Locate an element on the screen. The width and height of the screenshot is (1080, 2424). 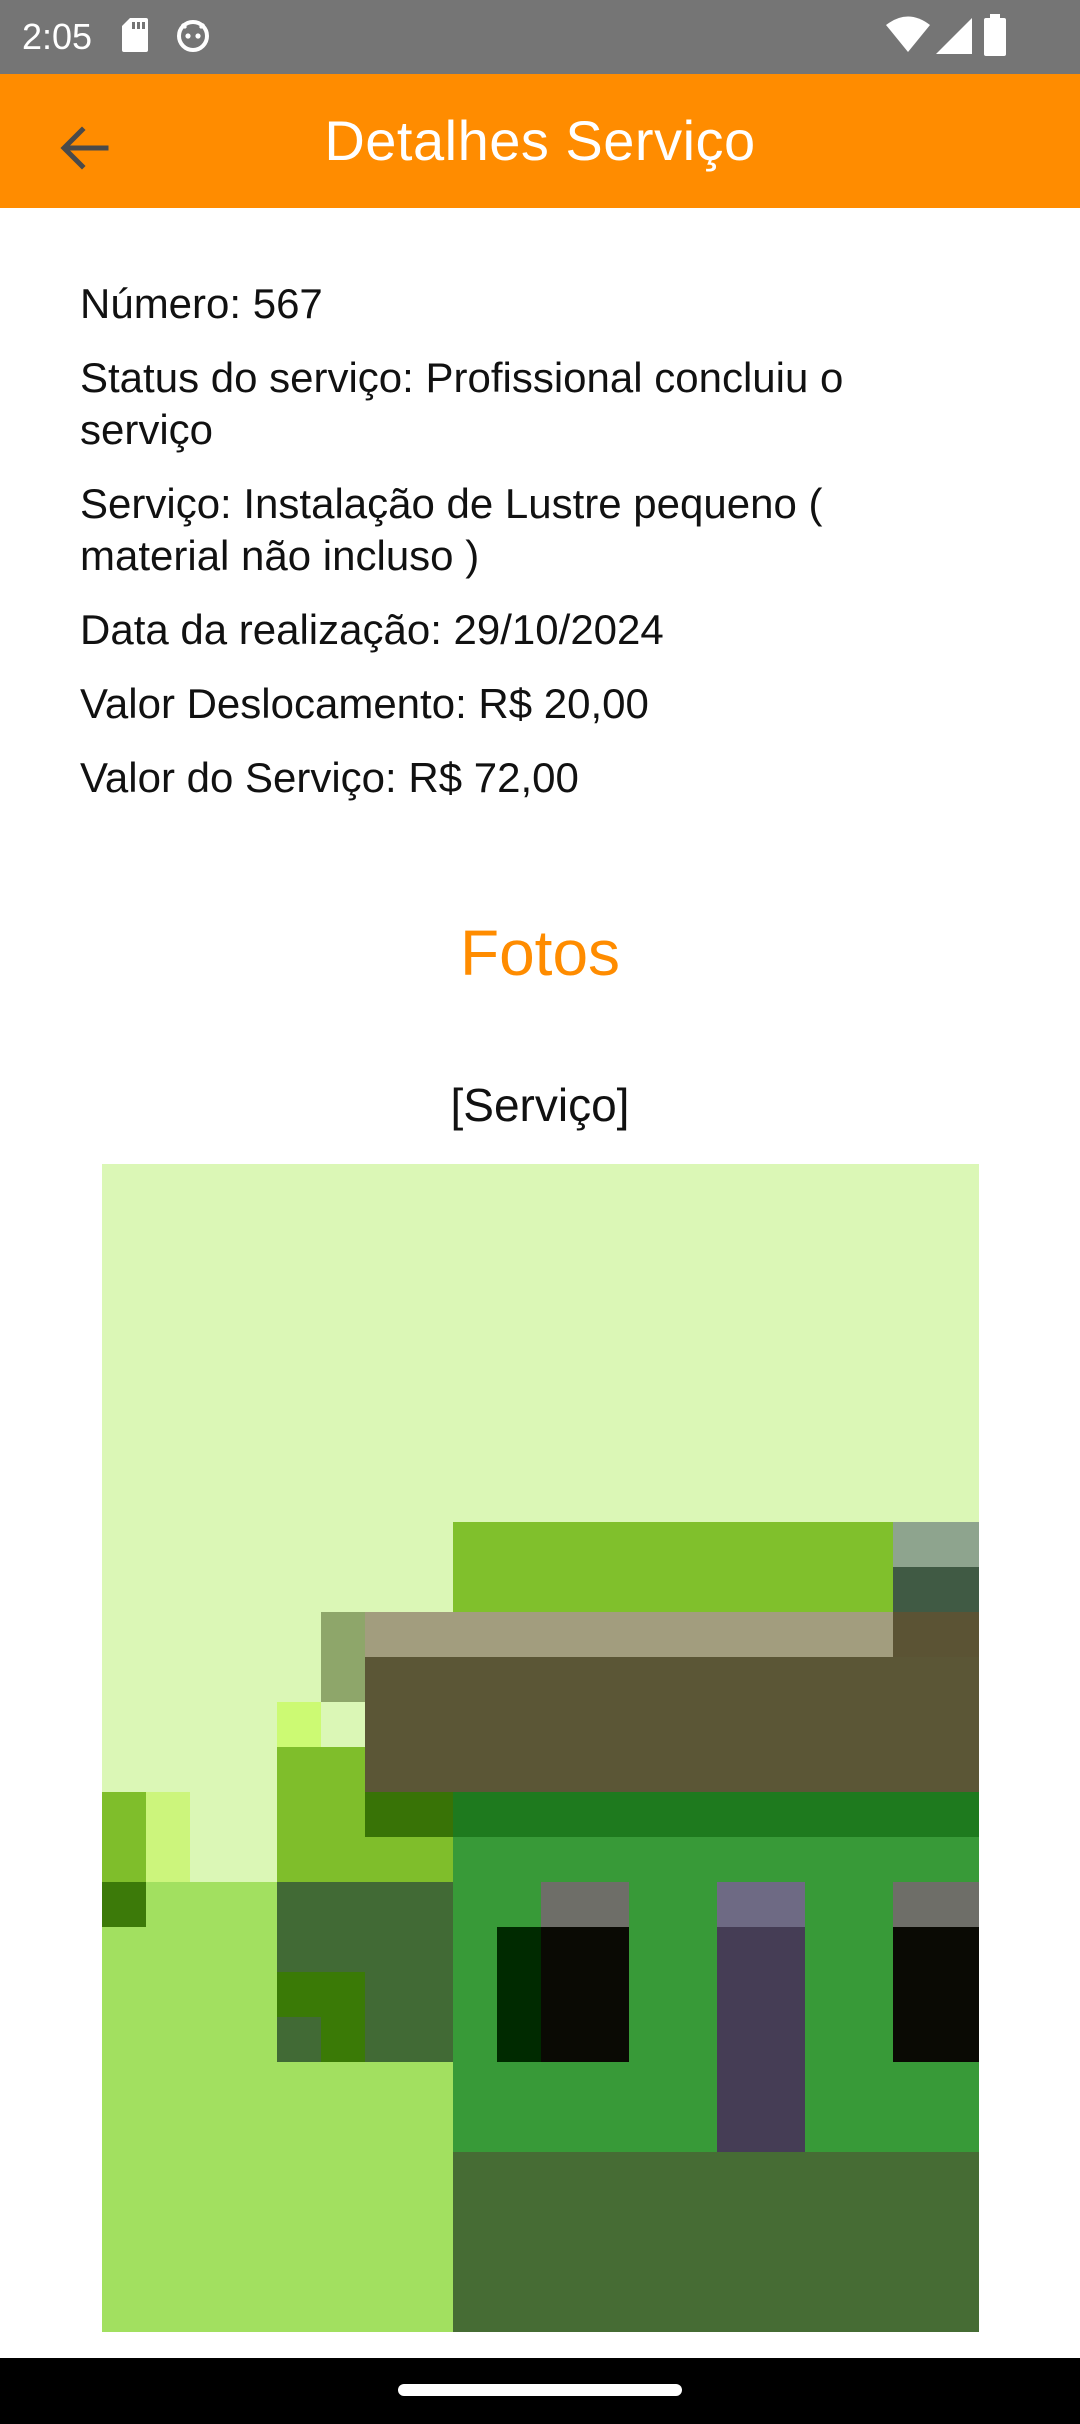
detail-valor-servico: Valor do Serviço: R$ 72,00 is located at coordinates (329, 777).